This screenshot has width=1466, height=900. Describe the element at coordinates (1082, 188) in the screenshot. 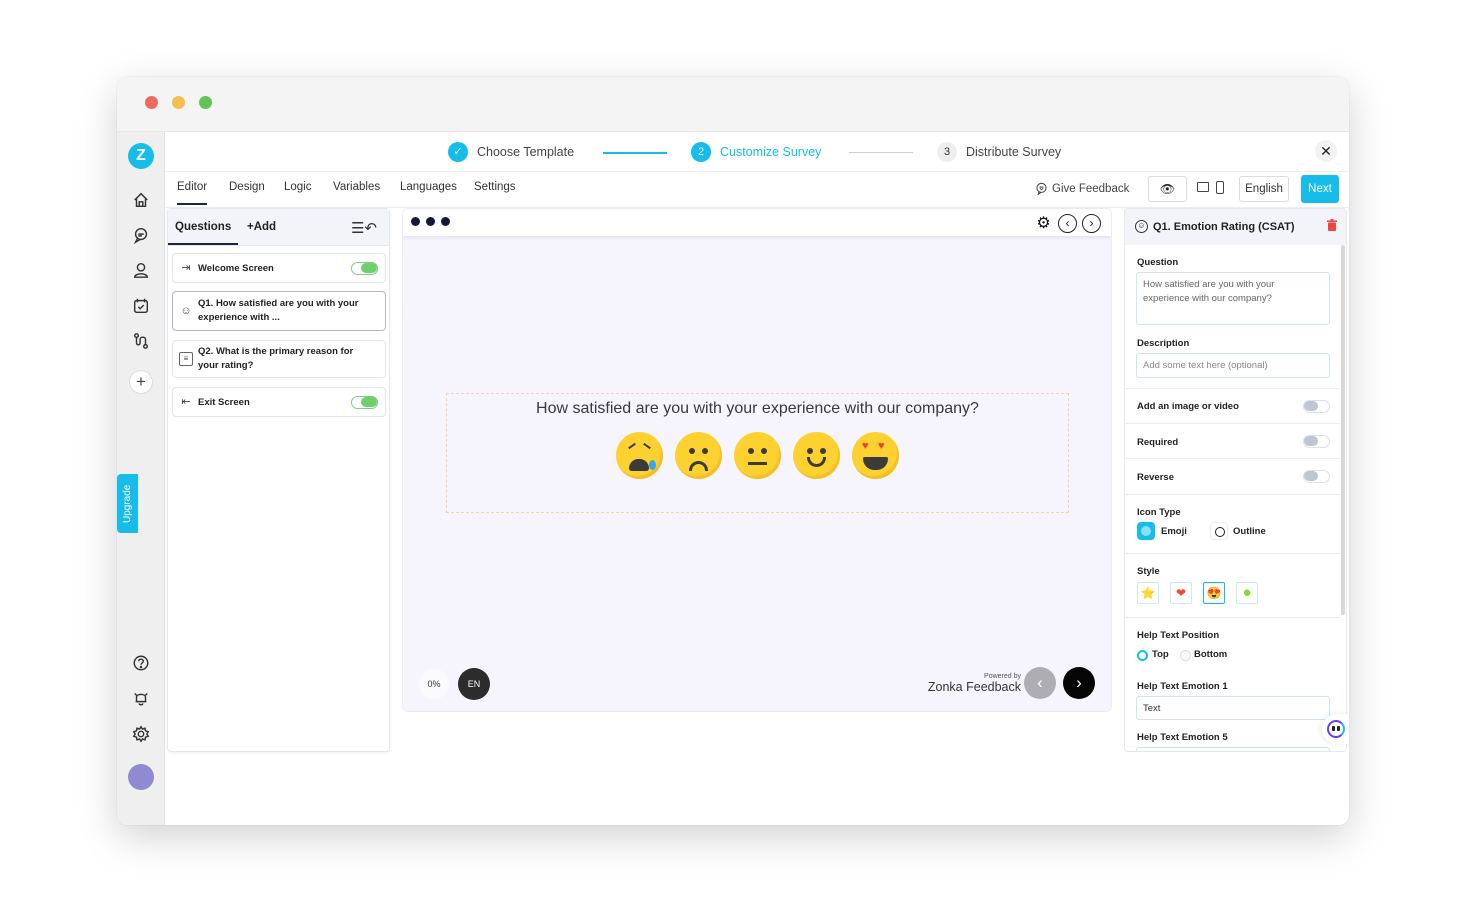

I see `give-feedback-button: Give Feedback` at that location.